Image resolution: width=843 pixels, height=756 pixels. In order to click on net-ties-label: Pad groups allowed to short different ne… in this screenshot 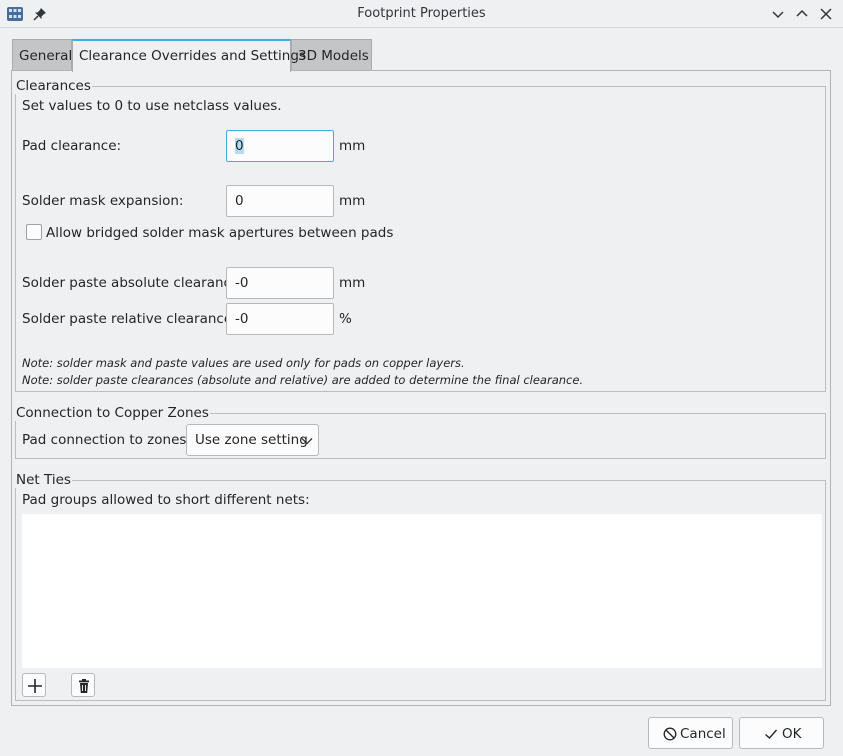, I will do `click(166, 500)`.